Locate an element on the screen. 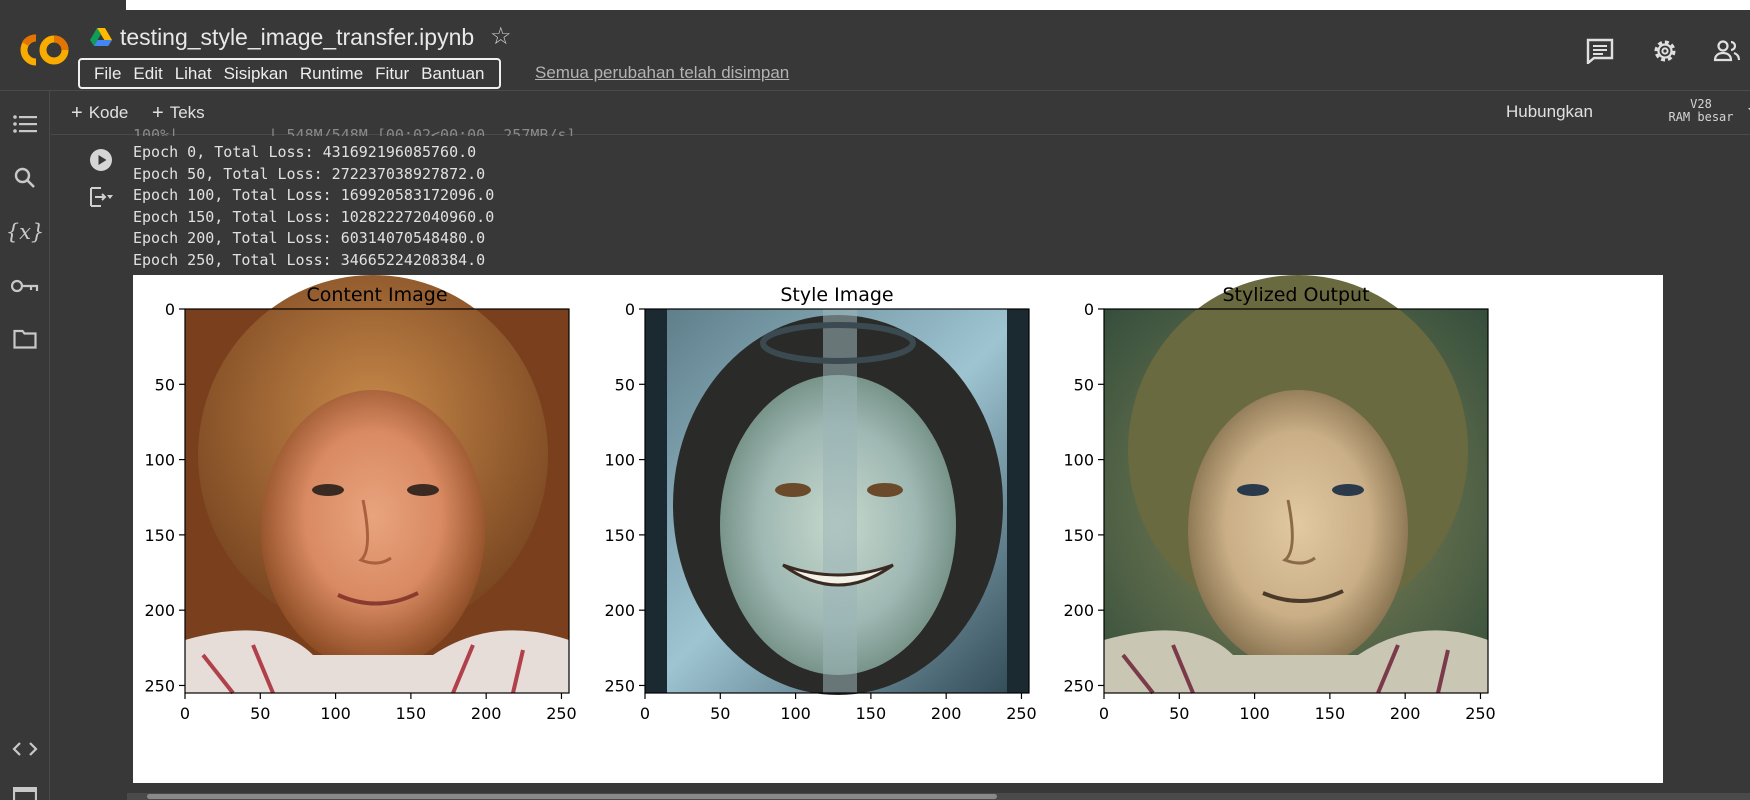 The image size is (1750, 800). progress-line-partial: 100%| | 548M/548M [00:02<00:00, 257MB/s] is located at coordinates (354, 131).